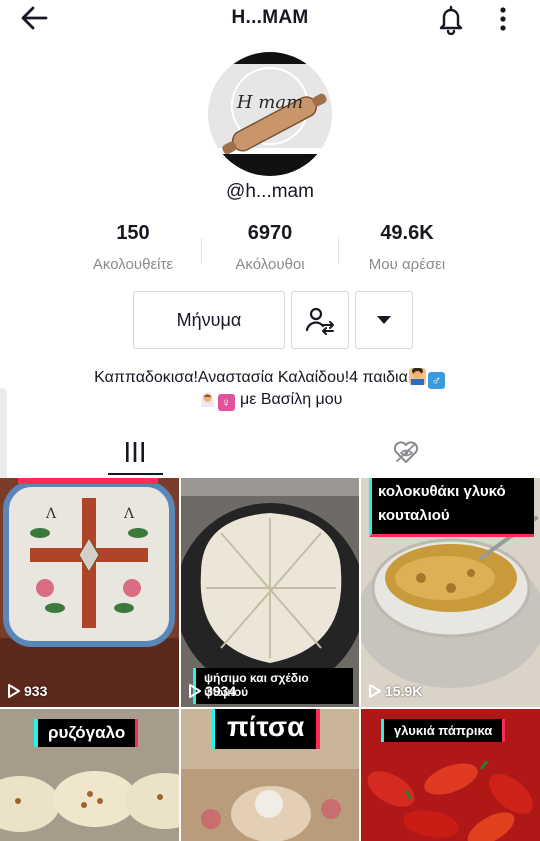 This screenshot has height=841, width=540. I want to click on view-count: 933, so click(27, 691).